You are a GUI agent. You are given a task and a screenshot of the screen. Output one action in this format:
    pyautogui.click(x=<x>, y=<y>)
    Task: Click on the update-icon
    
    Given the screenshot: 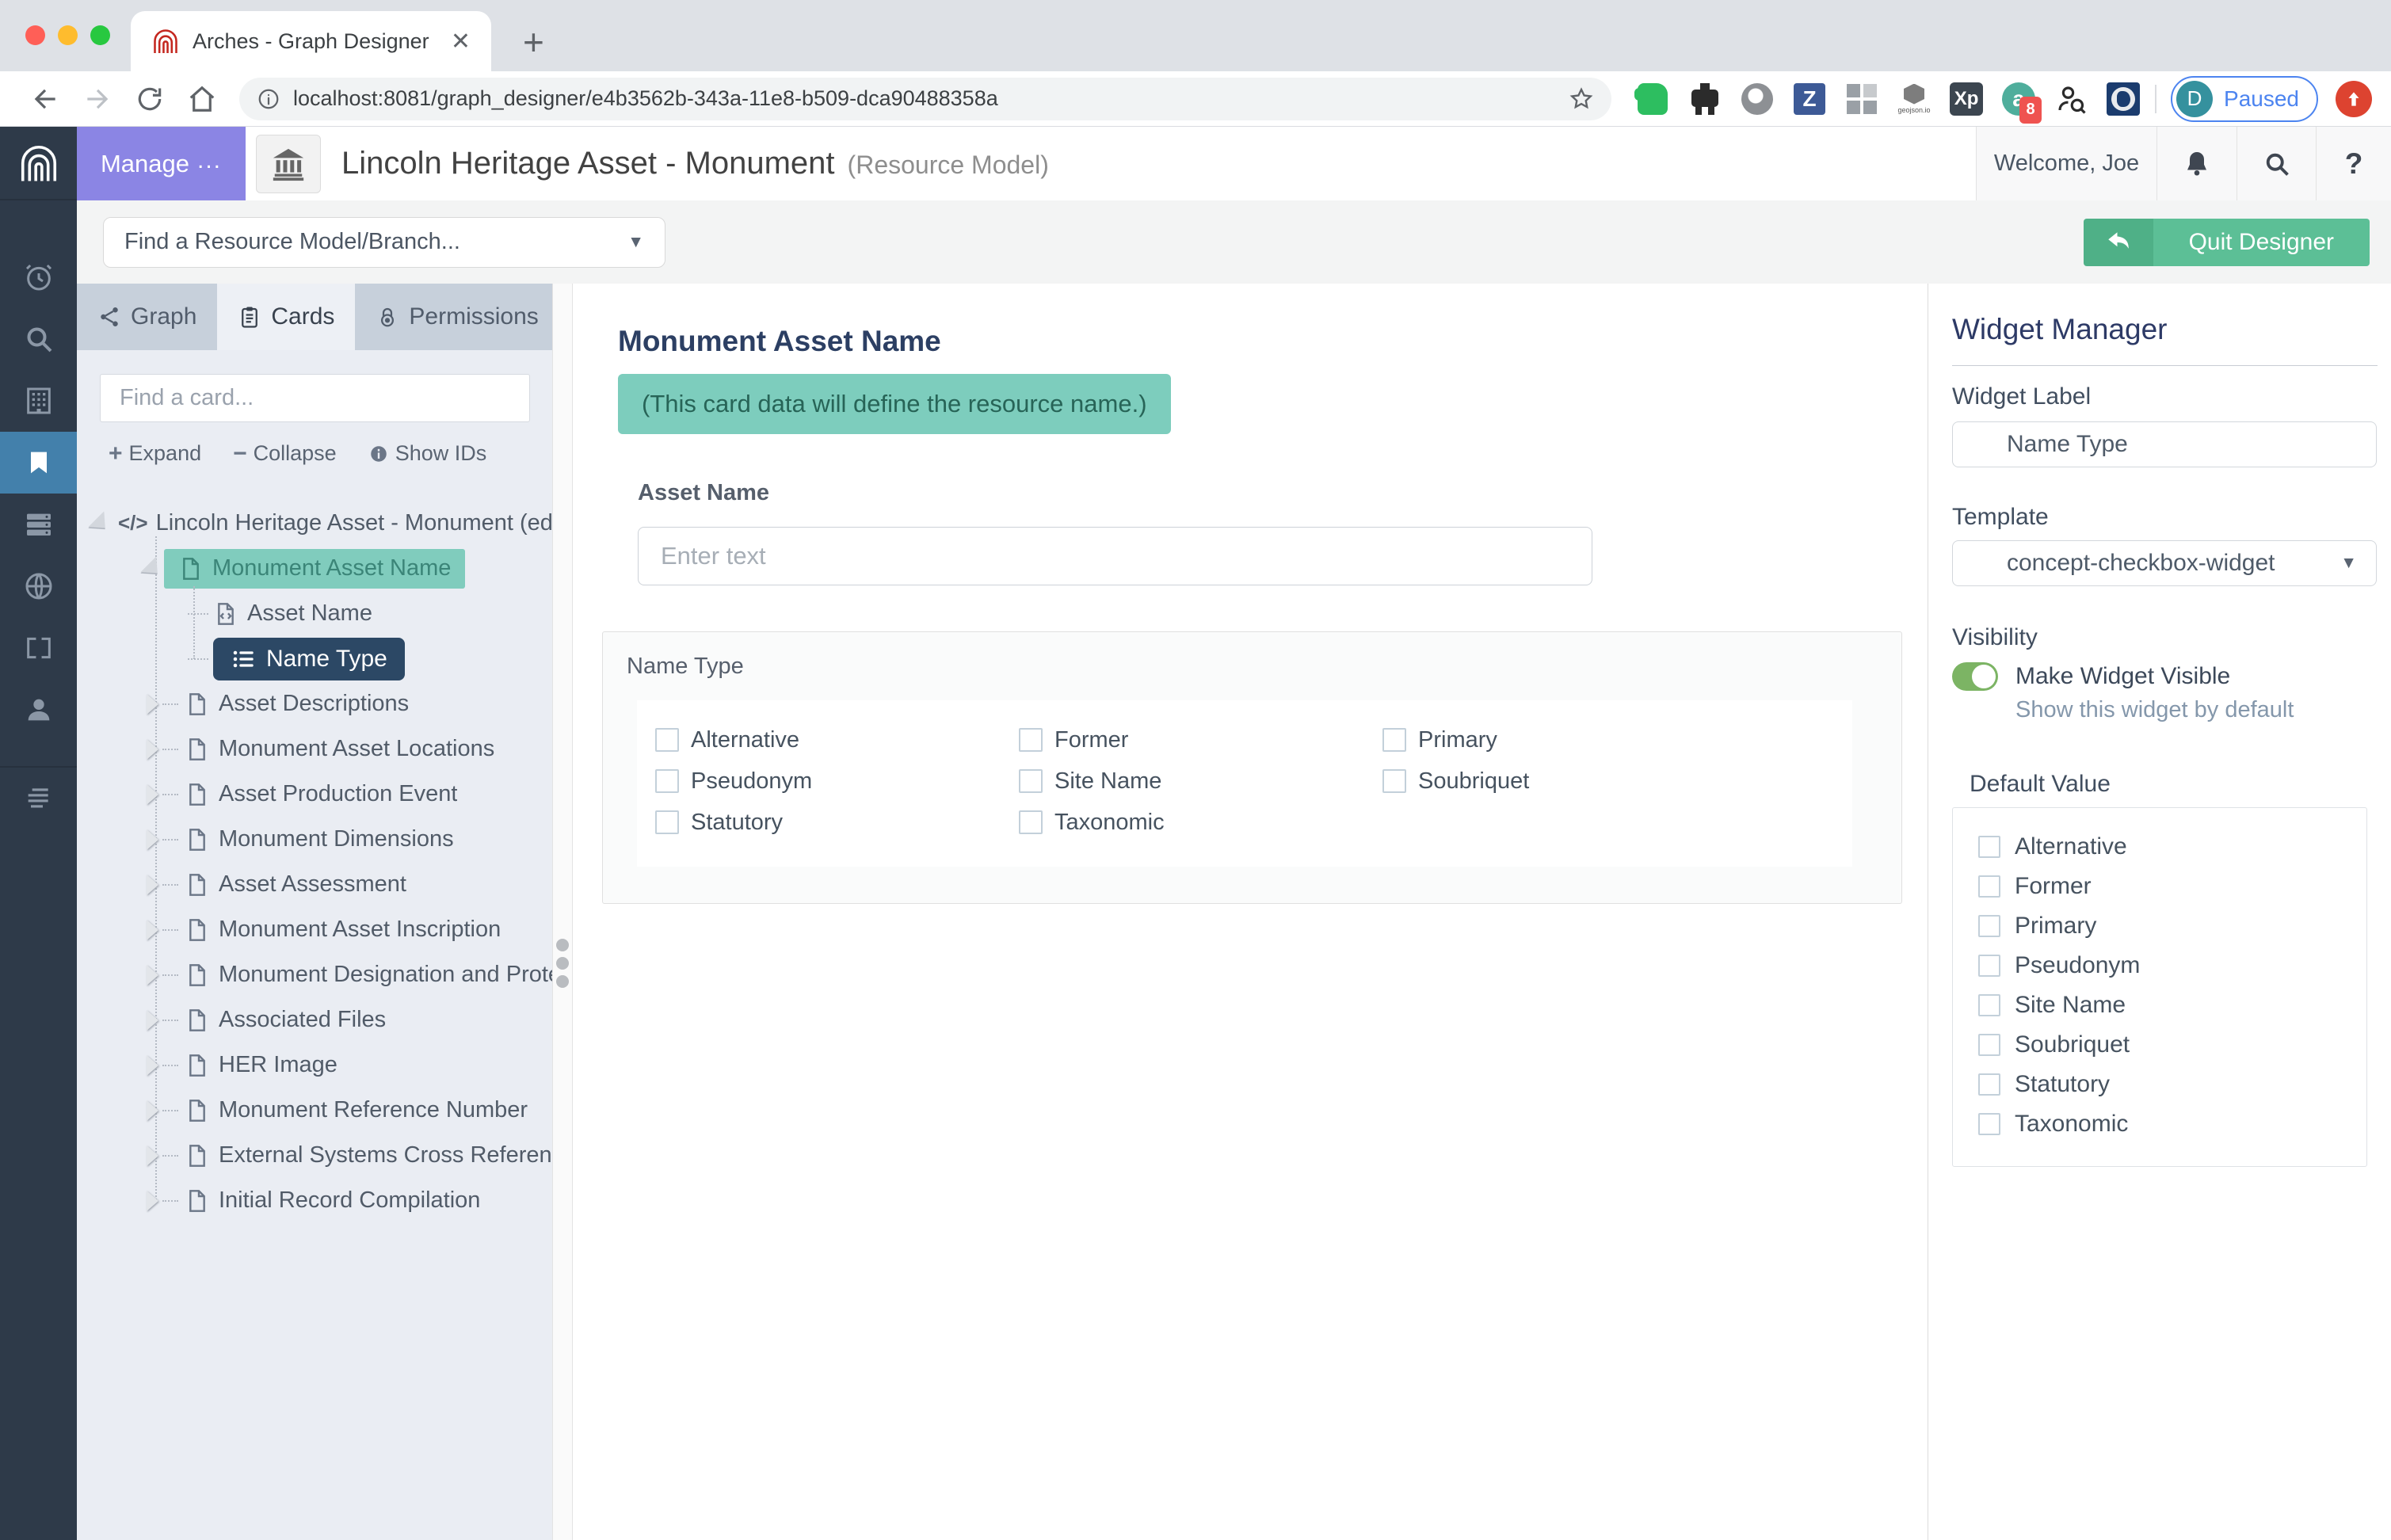 What is the action you would take?
    pyautogui.click(x=2354, y=98)
    